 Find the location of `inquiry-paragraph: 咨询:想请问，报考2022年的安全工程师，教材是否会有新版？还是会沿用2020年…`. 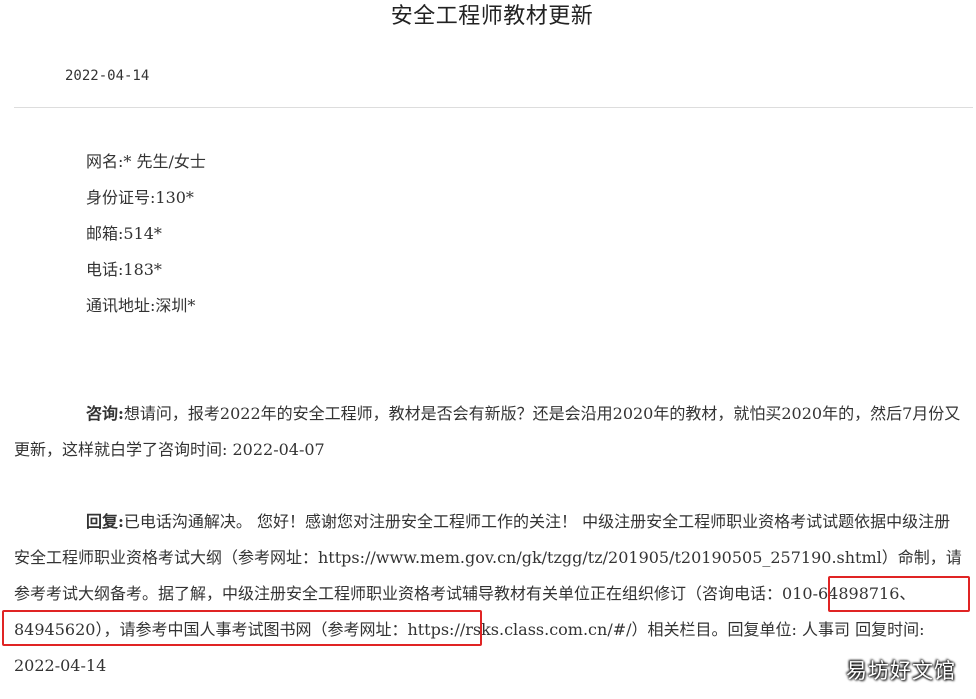

inquiry-paragraph: 咨询:想请问，报考2022年的安全工程师，教材是否会有新版？还是会沿用2020年… is located at coordinates (490, 432).